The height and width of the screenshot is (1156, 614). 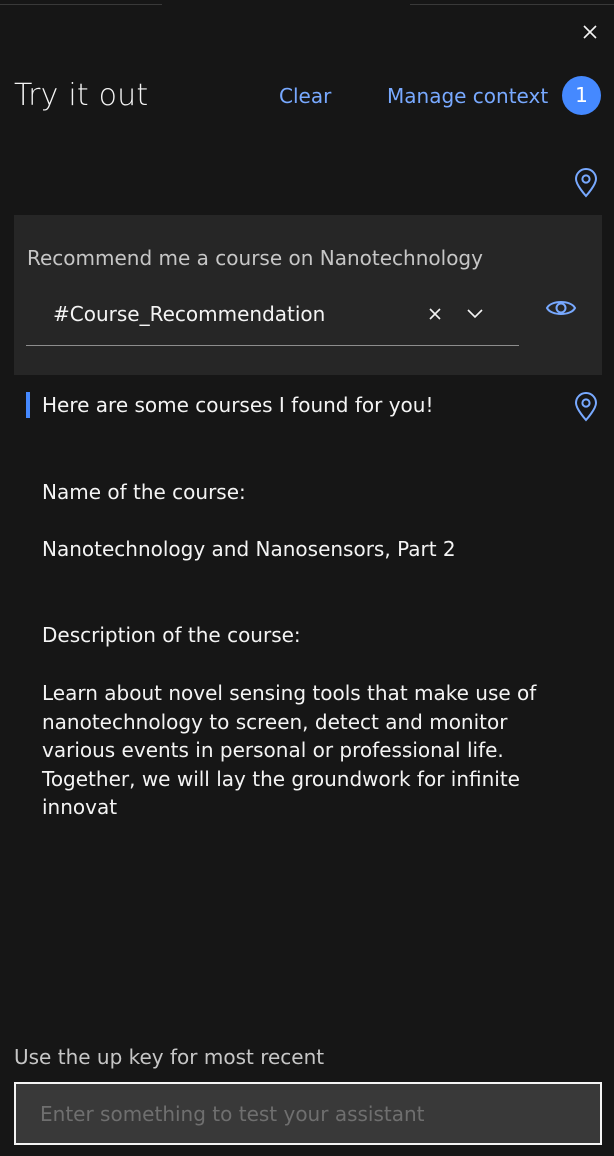 I want to click on bot-response-indicator, so click(x=28, y=405).